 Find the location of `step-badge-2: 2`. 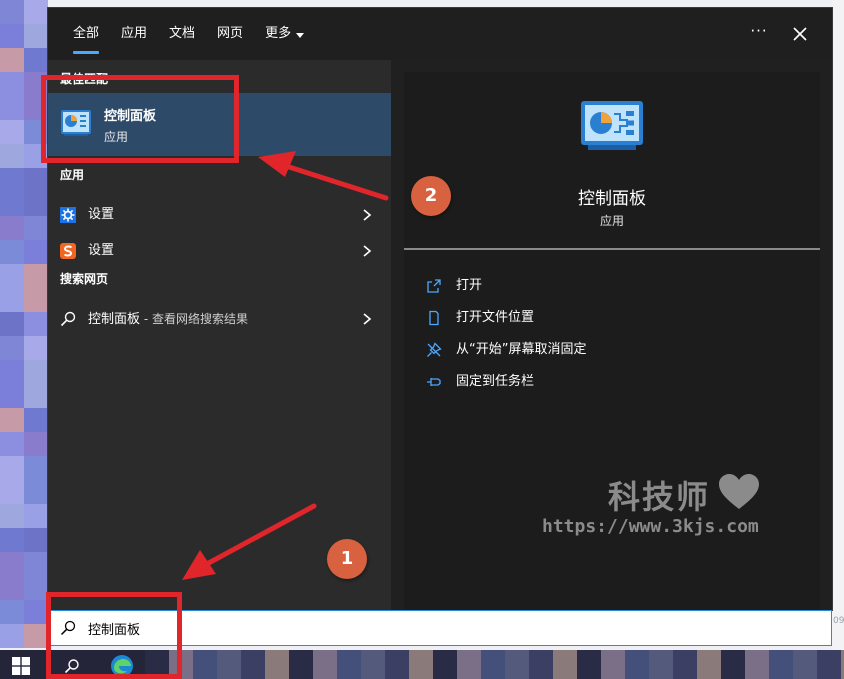

step-badge-2: 2 is located at coordinates (431, 196).